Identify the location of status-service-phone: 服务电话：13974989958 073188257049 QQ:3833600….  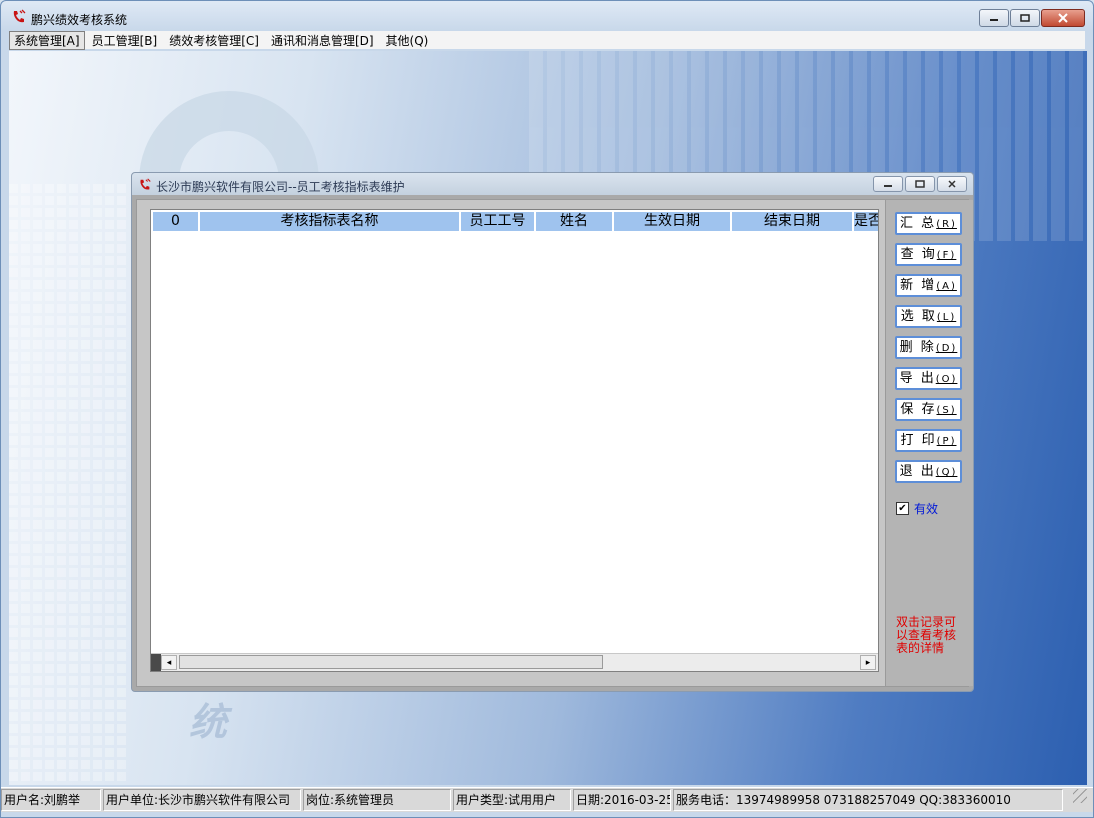
(868, 800).